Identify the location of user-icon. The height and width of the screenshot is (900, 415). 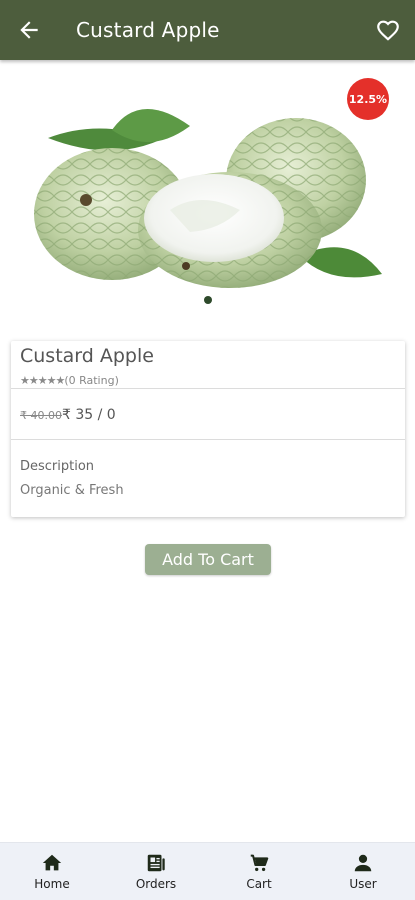
(363, 863).